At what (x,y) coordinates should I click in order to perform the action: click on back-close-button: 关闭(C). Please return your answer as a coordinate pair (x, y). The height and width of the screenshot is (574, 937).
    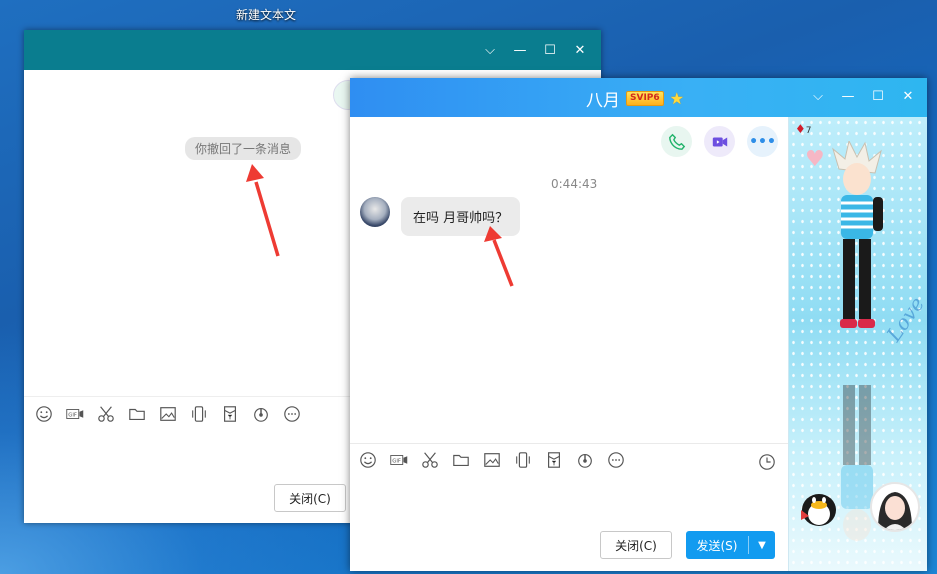
    Looking at the image, I should click on (310, 498).